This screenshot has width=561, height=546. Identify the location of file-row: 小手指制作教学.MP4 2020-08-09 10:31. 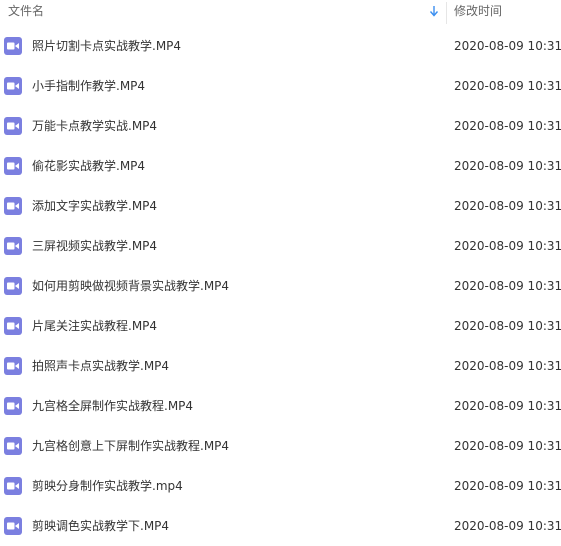
(280, 86).